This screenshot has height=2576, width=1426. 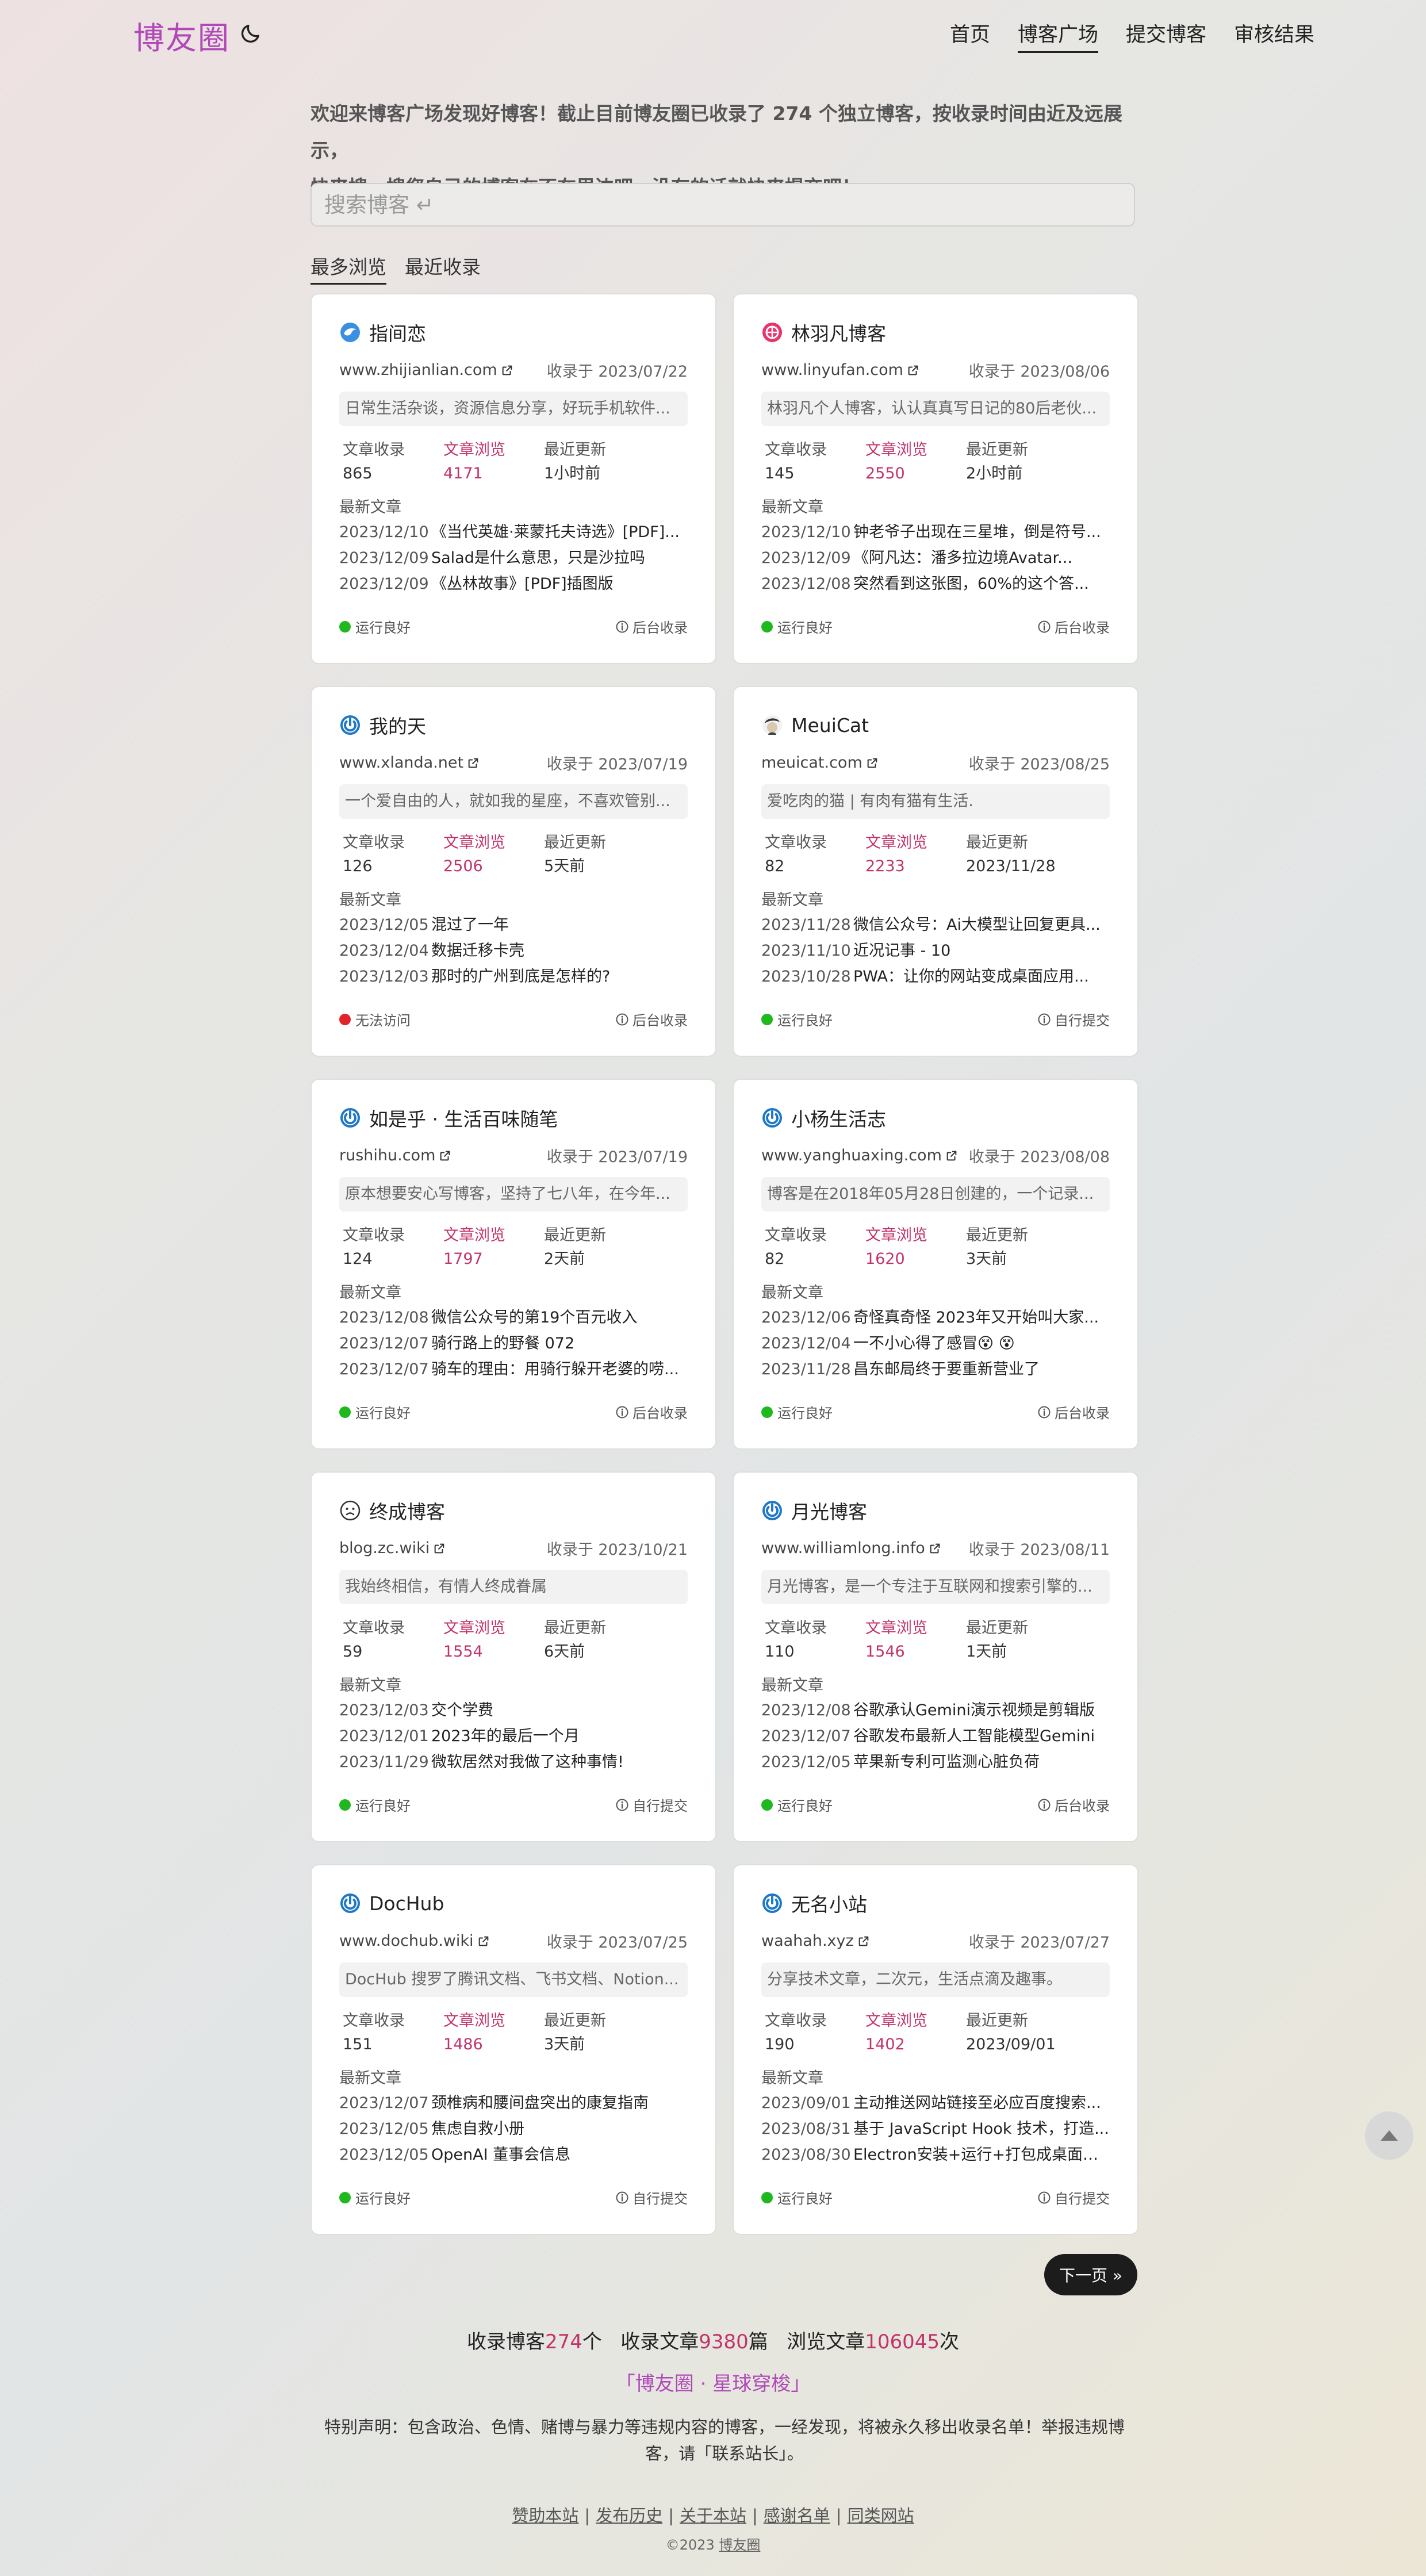 I want to click on post-title: 微信公众号的第19个百元收入, so click(x=534, y=1318).